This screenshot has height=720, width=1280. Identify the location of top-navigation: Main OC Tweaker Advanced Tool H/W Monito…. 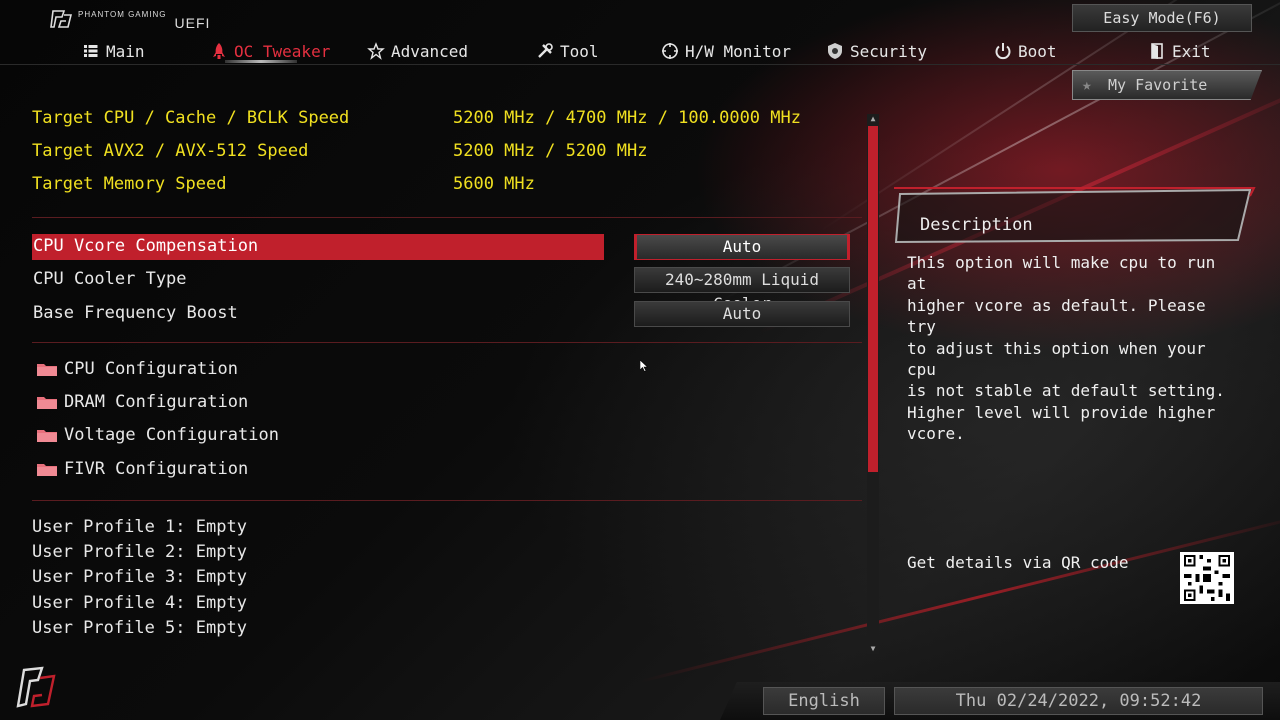
(640, 52).